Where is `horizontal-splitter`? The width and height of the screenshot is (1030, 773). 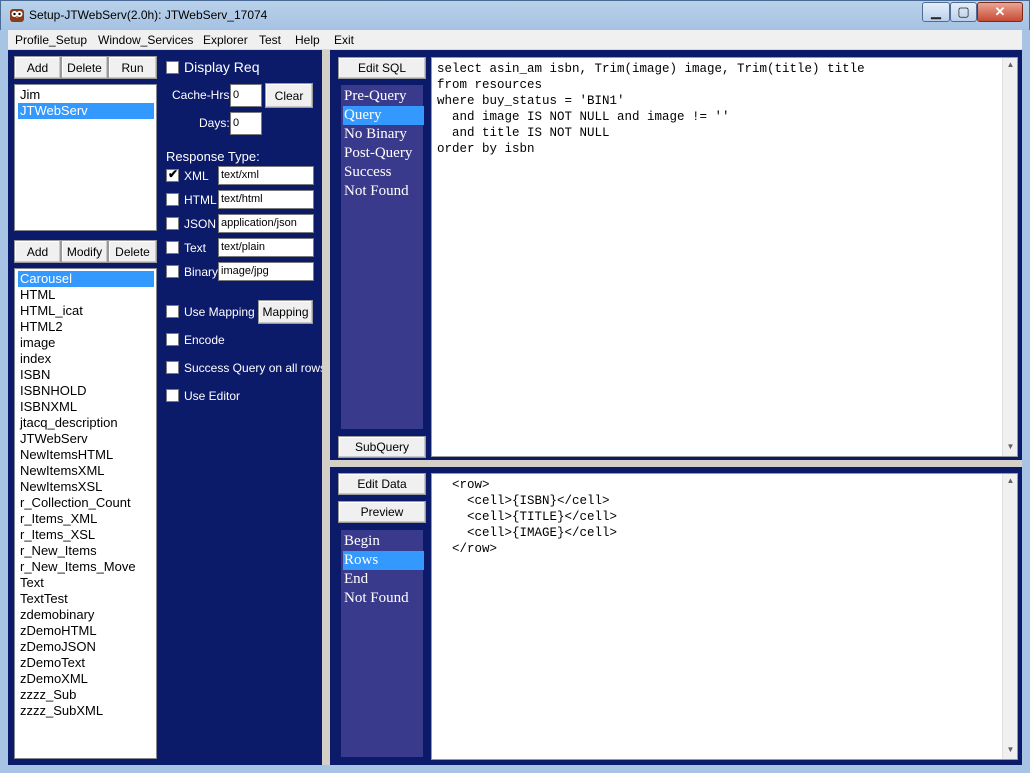 horizontal-splitter is located at coordinates (676, 463).